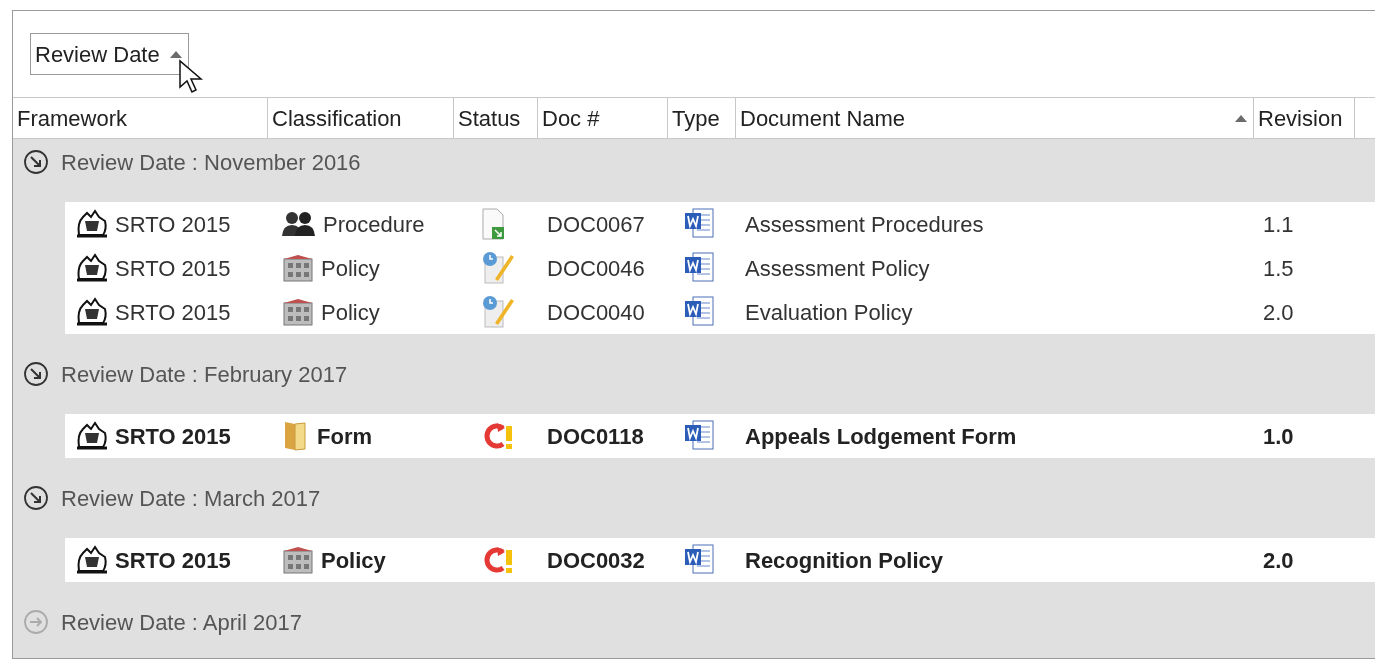 The image size is (1375, 659). What do you see at coordinates (72, 118) in the screenshot?
I see `column-title: Framework` at bounding box center [72, 118].